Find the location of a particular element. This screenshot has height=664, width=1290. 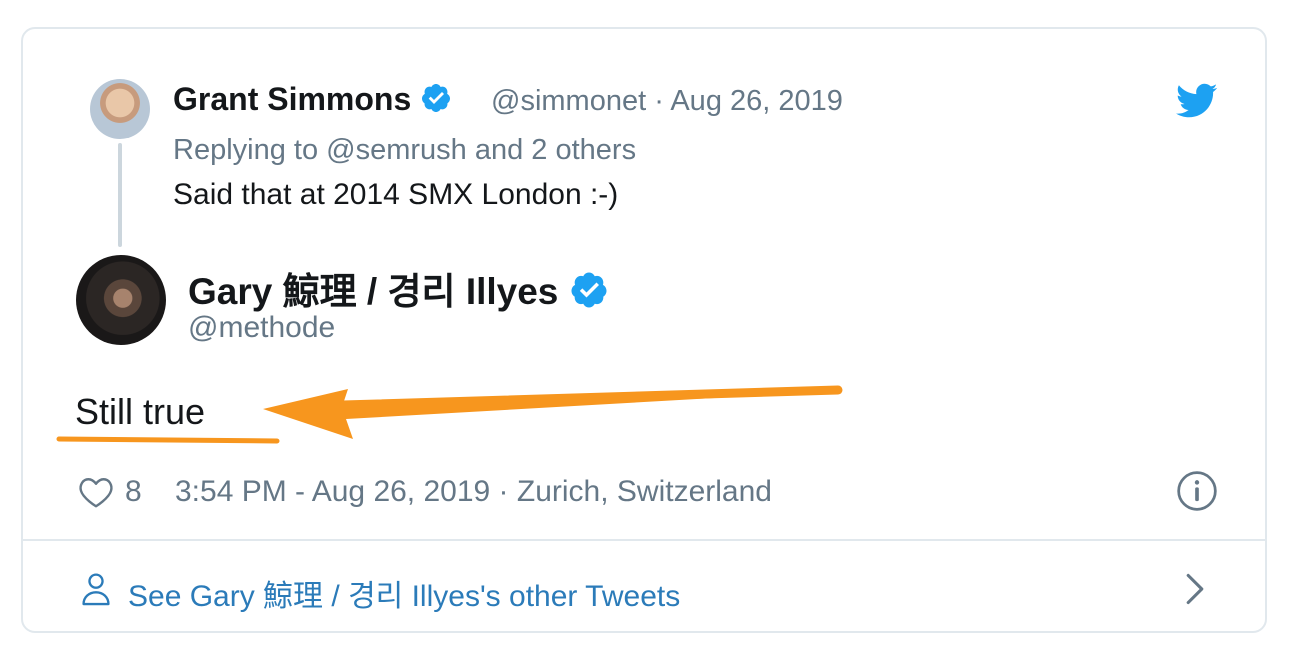

chevron-right-icon is located at coordinates (1195, 591).